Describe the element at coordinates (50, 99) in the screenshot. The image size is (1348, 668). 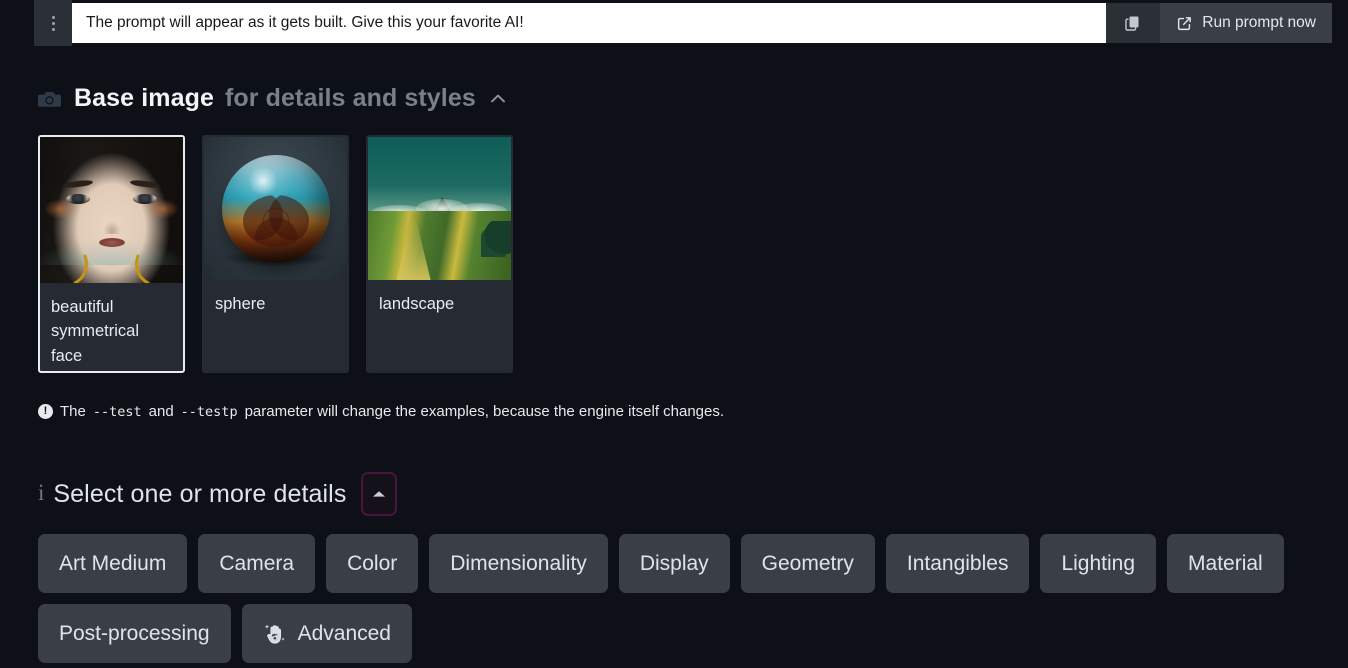
I see `camera-icon` at that location.